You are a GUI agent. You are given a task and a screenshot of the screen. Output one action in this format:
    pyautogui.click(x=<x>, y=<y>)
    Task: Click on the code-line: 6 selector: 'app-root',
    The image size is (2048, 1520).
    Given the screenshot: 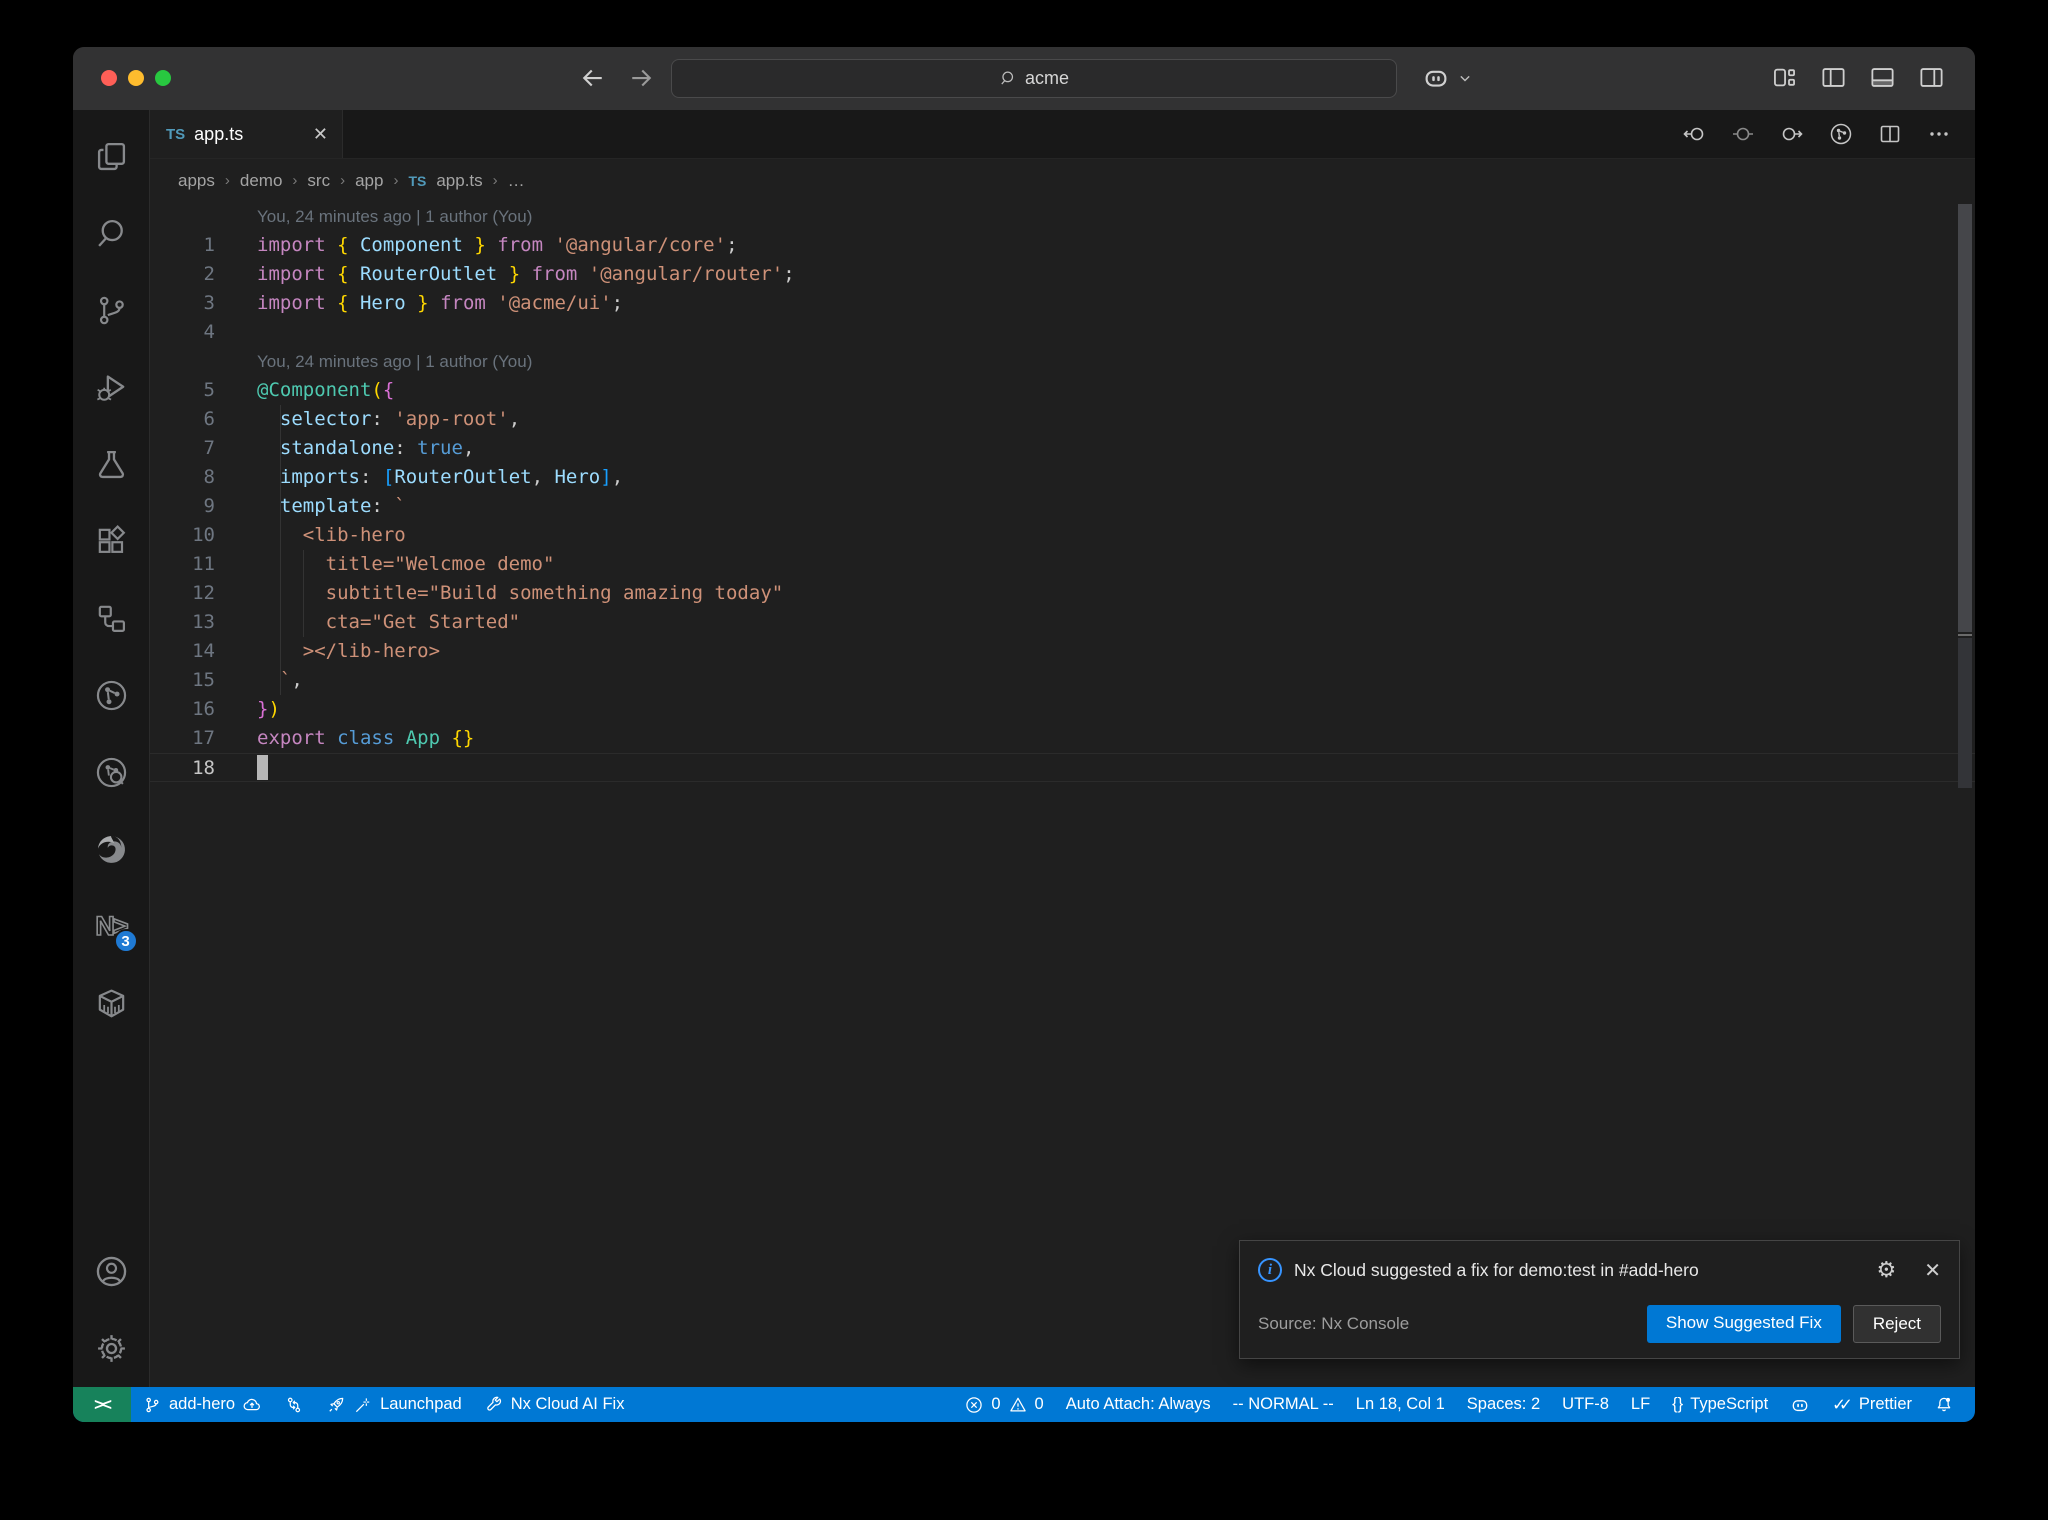 What is the action you would take?
    pyautogui.click(x=1062, y=419)
    